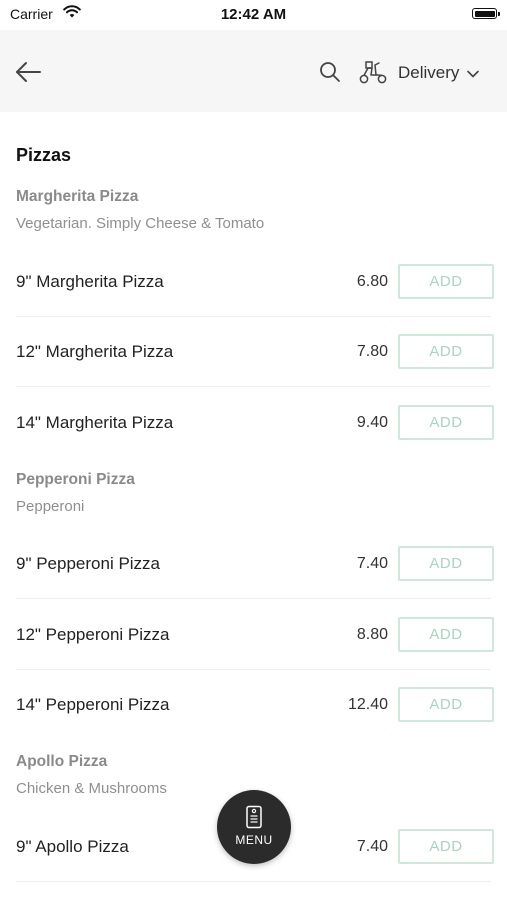 This screenshot has width=507, height=900. Describe the element at coordinates (44, 155) in the screenshot. I see `section-title: Pizzas` at that location.